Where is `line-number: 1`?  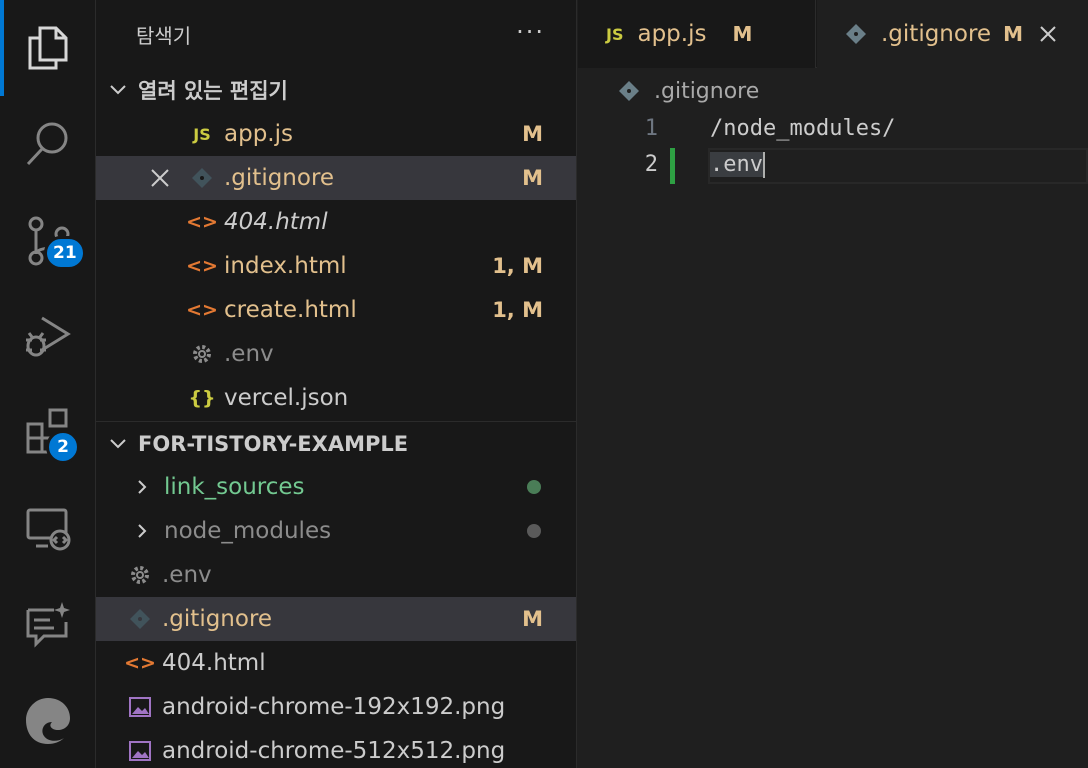 line-number: 1 is located at coordinates (651, 128).